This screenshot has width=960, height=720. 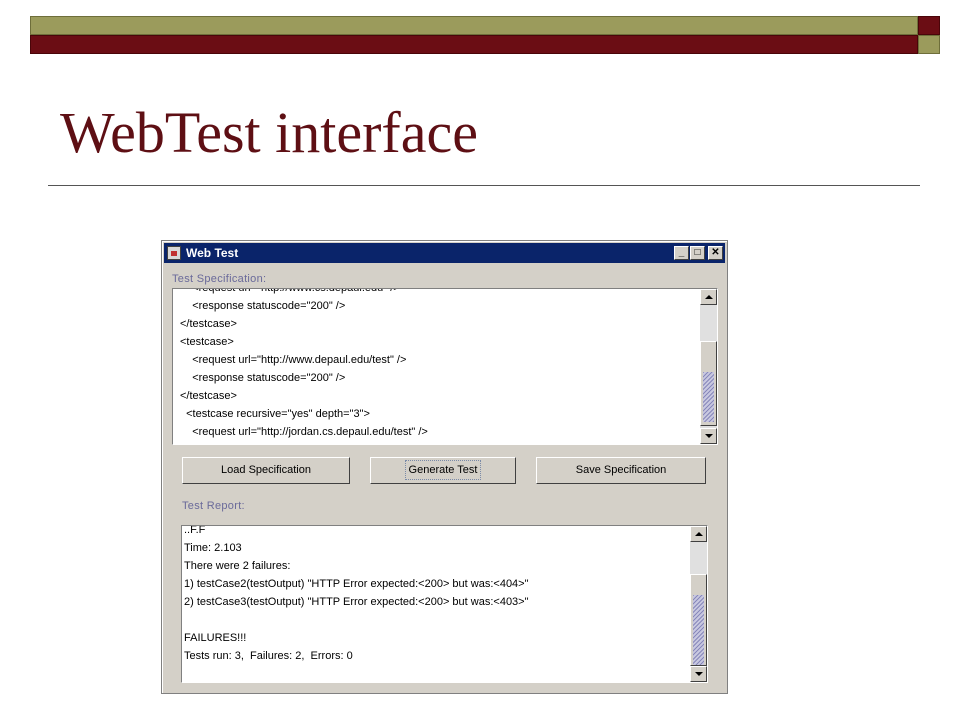 I want to click on window-titlebar: Web Test _ □ ✕, so click(x=444, y=253).